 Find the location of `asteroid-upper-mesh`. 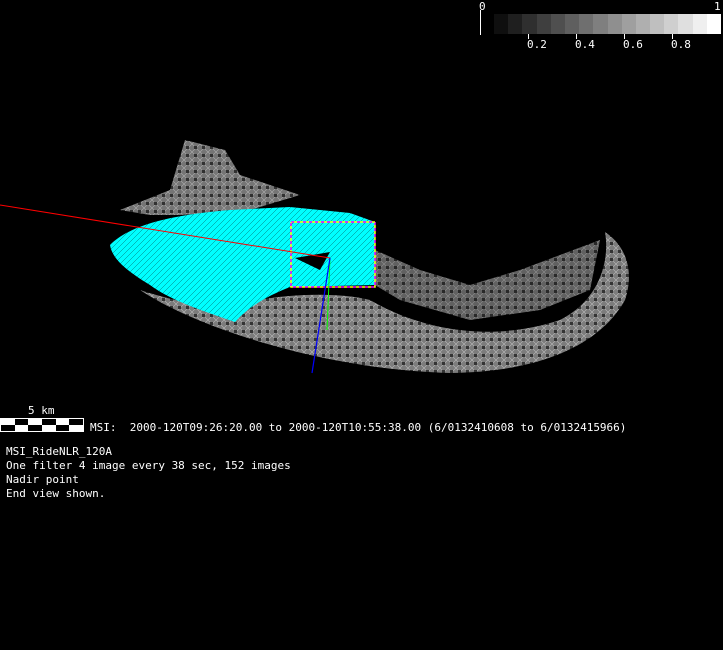

asteroid-upper-mesh is located at coordinates (210, 177).